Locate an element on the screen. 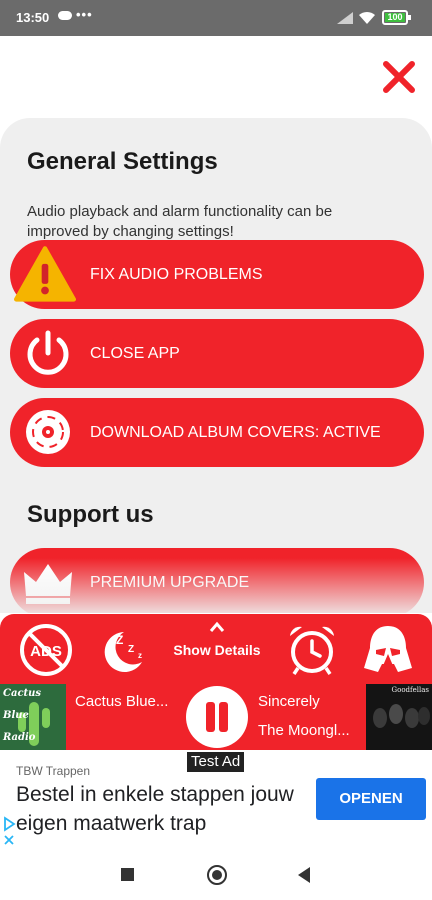  darth-vader-icon is located at coordinates (388, 650).